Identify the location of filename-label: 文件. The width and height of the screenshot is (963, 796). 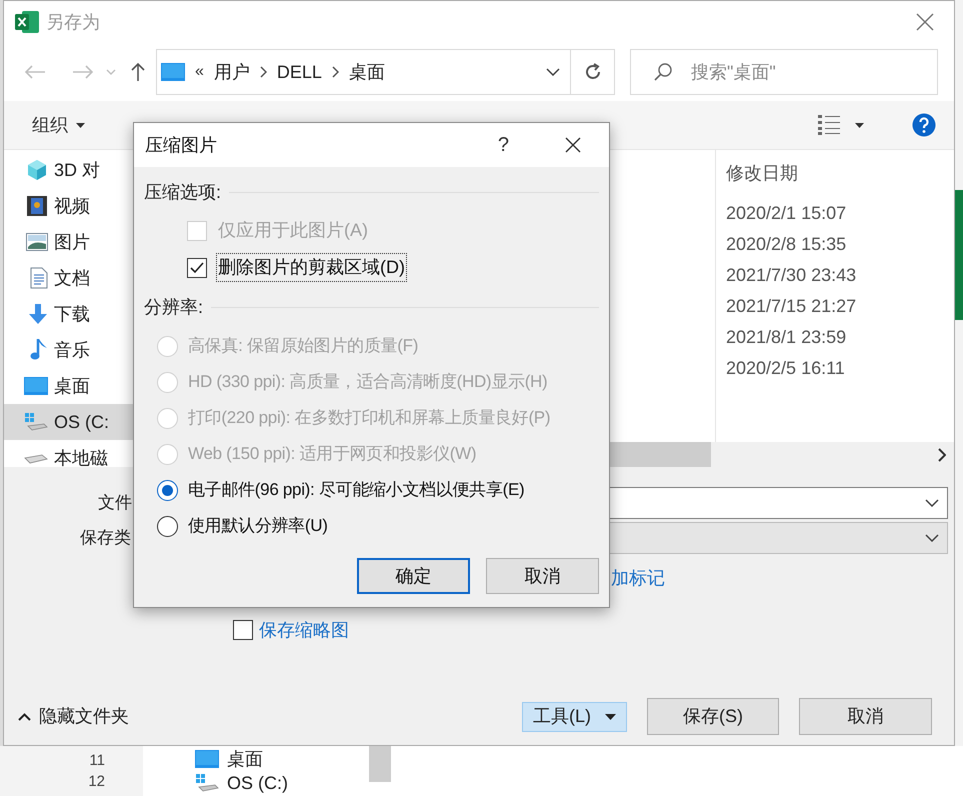
(115, 503).